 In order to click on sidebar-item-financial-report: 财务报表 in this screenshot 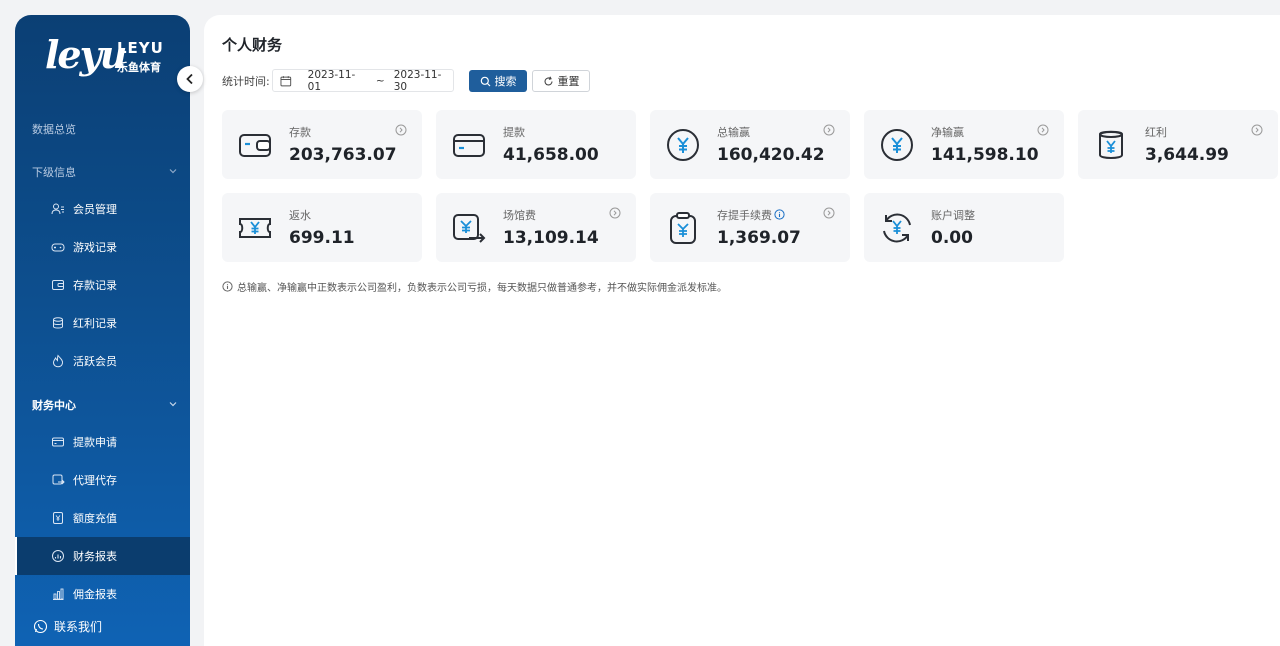, I will do `click(102, 556)`.